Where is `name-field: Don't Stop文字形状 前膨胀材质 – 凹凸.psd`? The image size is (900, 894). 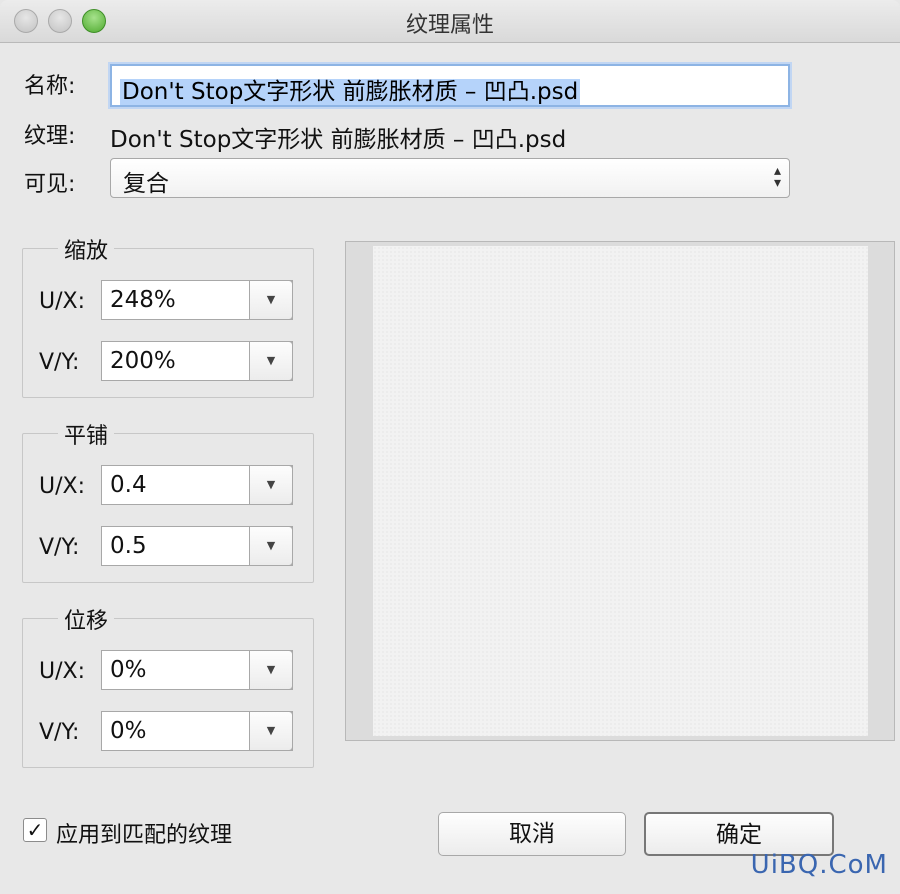 name-field: Don't Stop文字形状 前膨胀材质 – 凹凸.psd is located at coordinates (450, 85).